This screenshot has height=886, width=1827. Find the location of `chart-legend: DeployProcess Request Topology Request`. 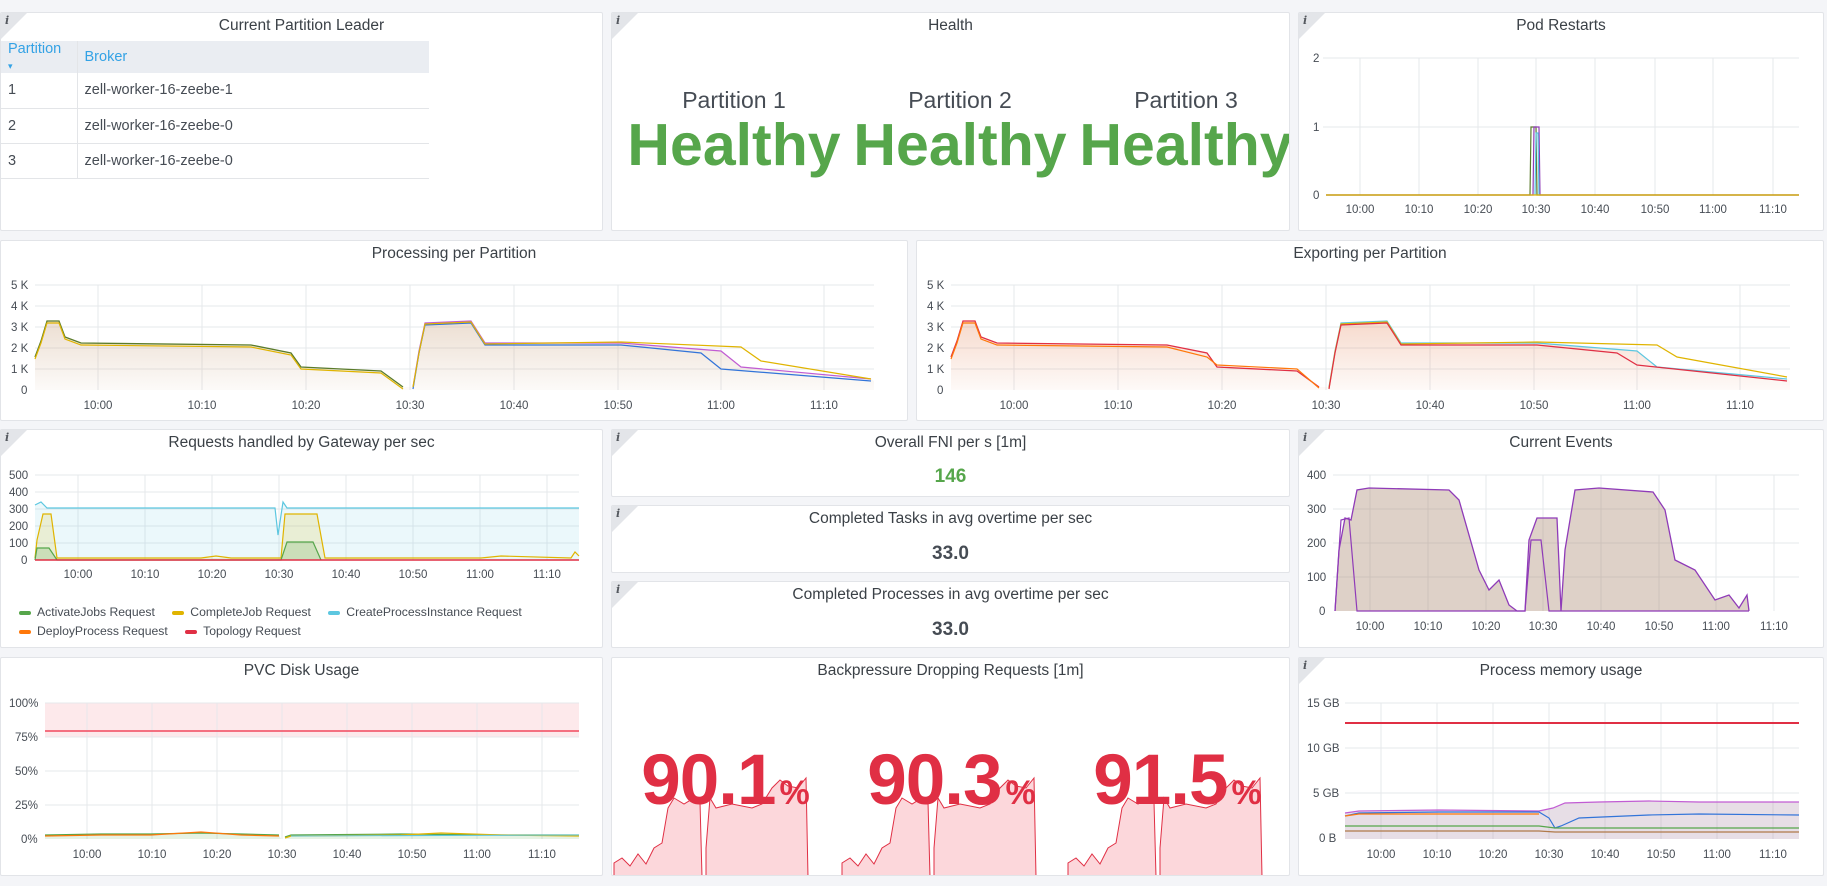

chart-legend: DeployProcess Request Topology Request is located at coordinates (167, 631).